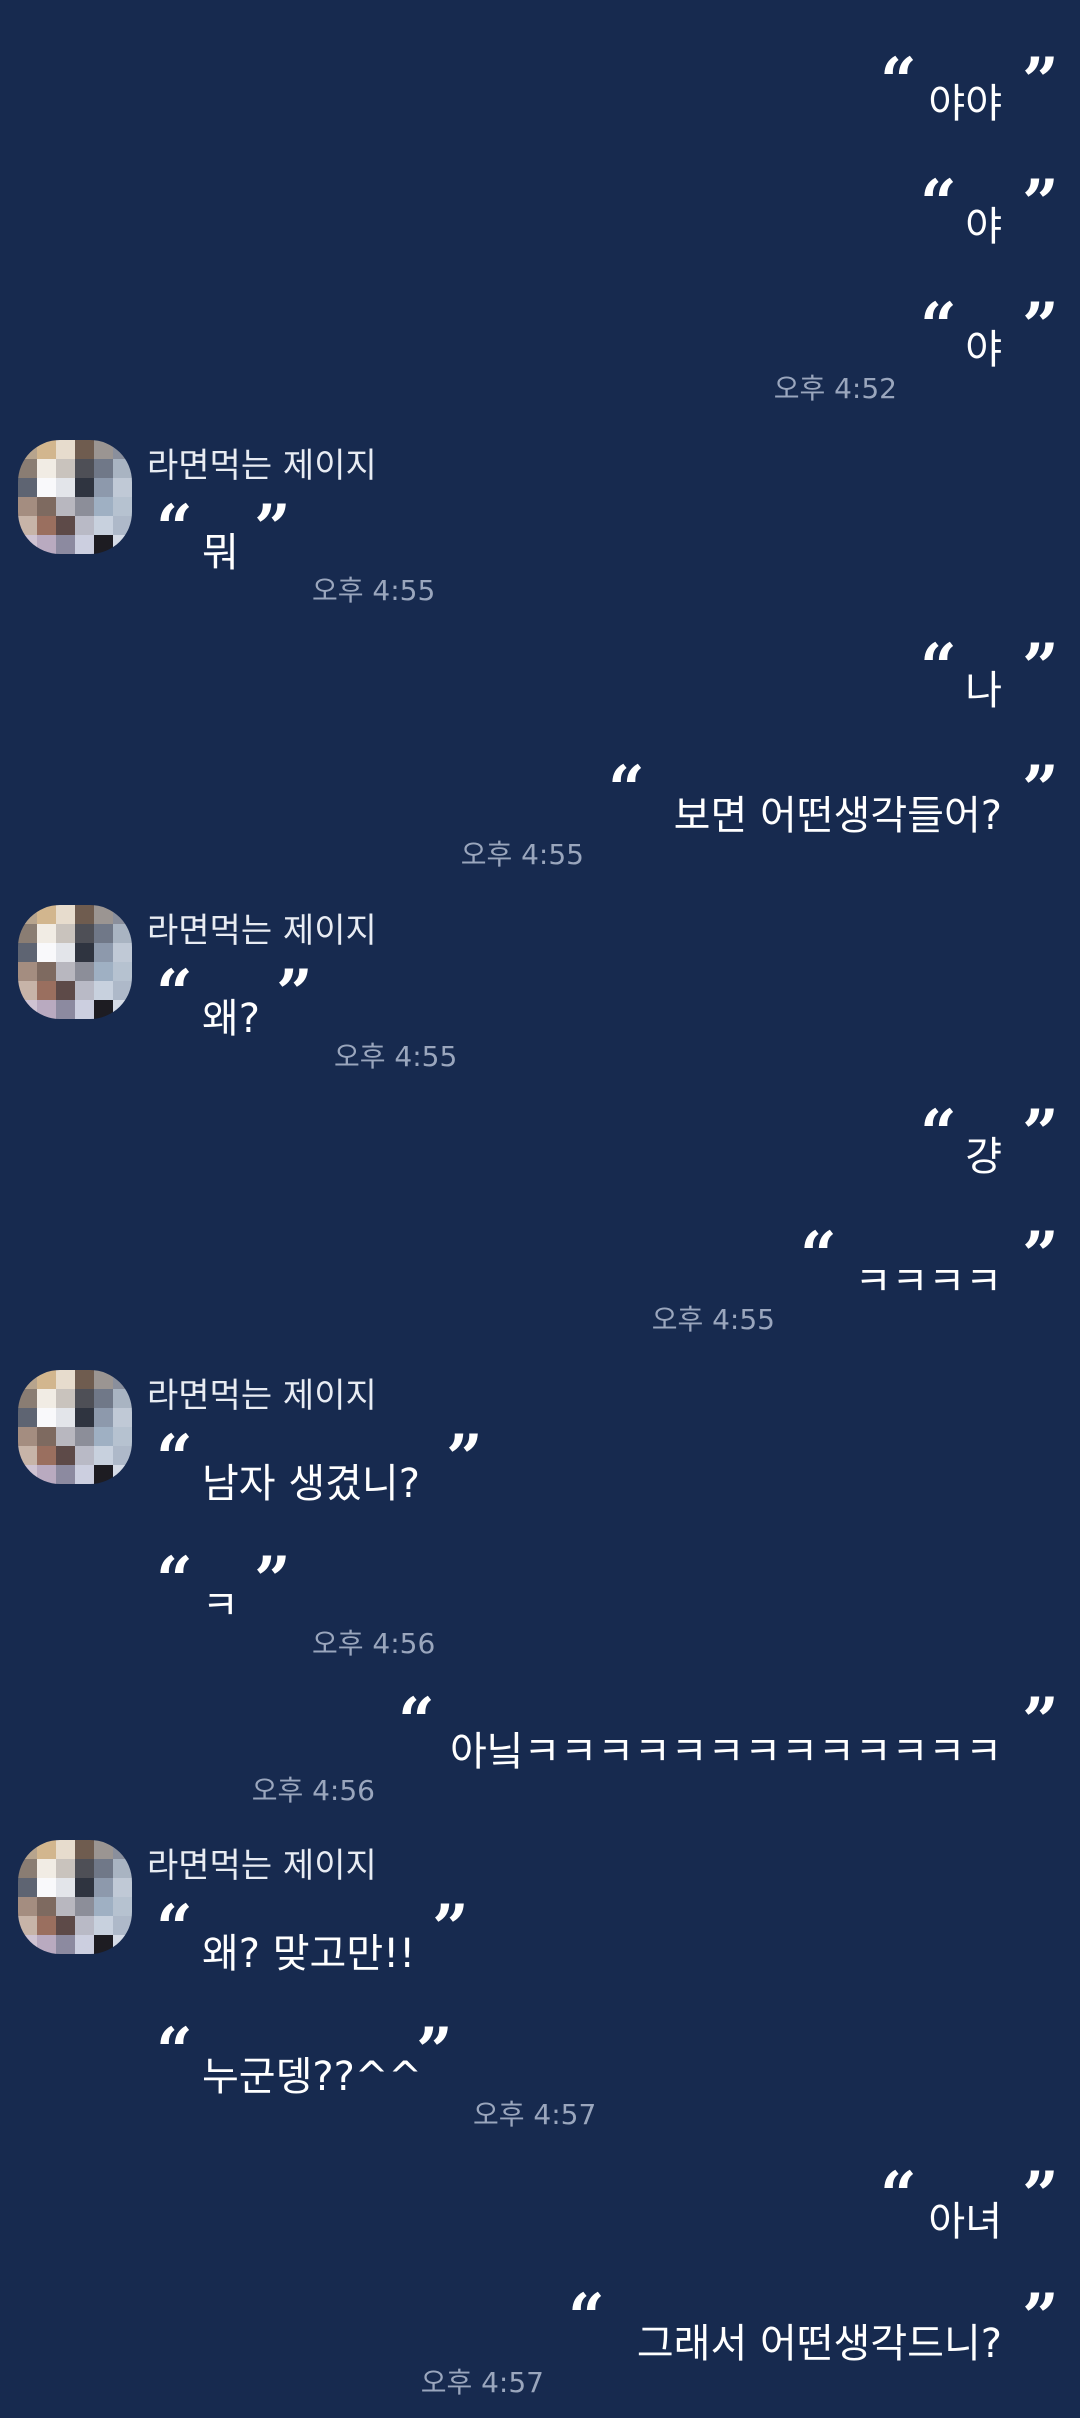  Describe the element at coordinates (965, 104) in the screenshot. I see `message-text: 야야` at that location.